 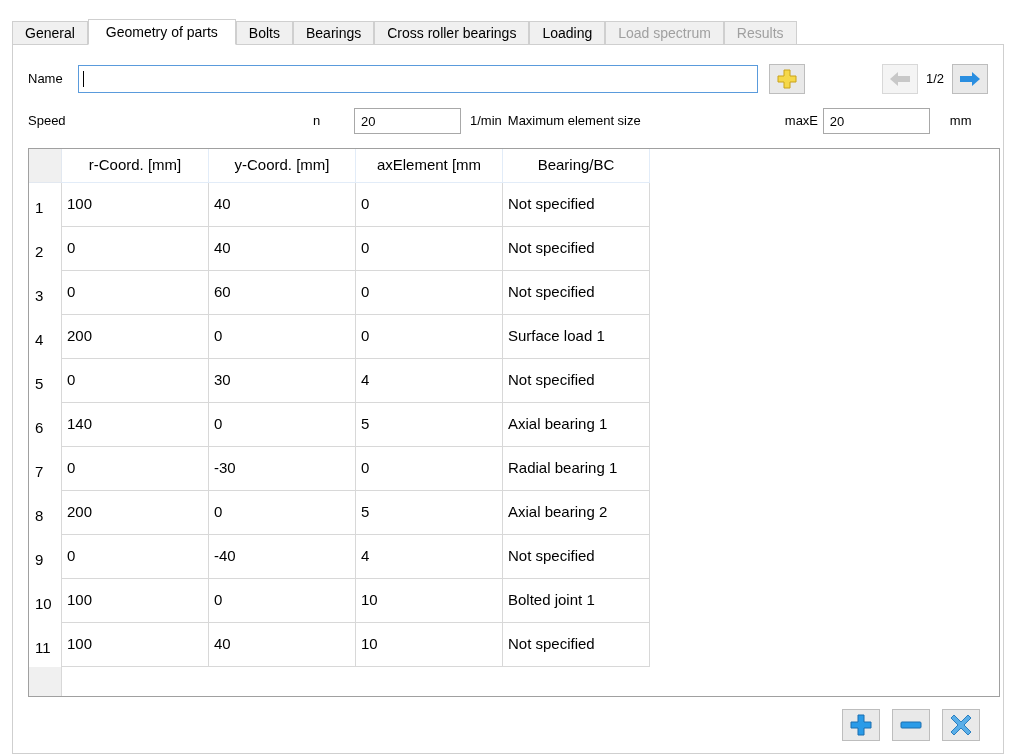 What do you see at coordinates (567, 32) in the screenshot?
I see `tab: Loading` at bounding box center [567, 32].